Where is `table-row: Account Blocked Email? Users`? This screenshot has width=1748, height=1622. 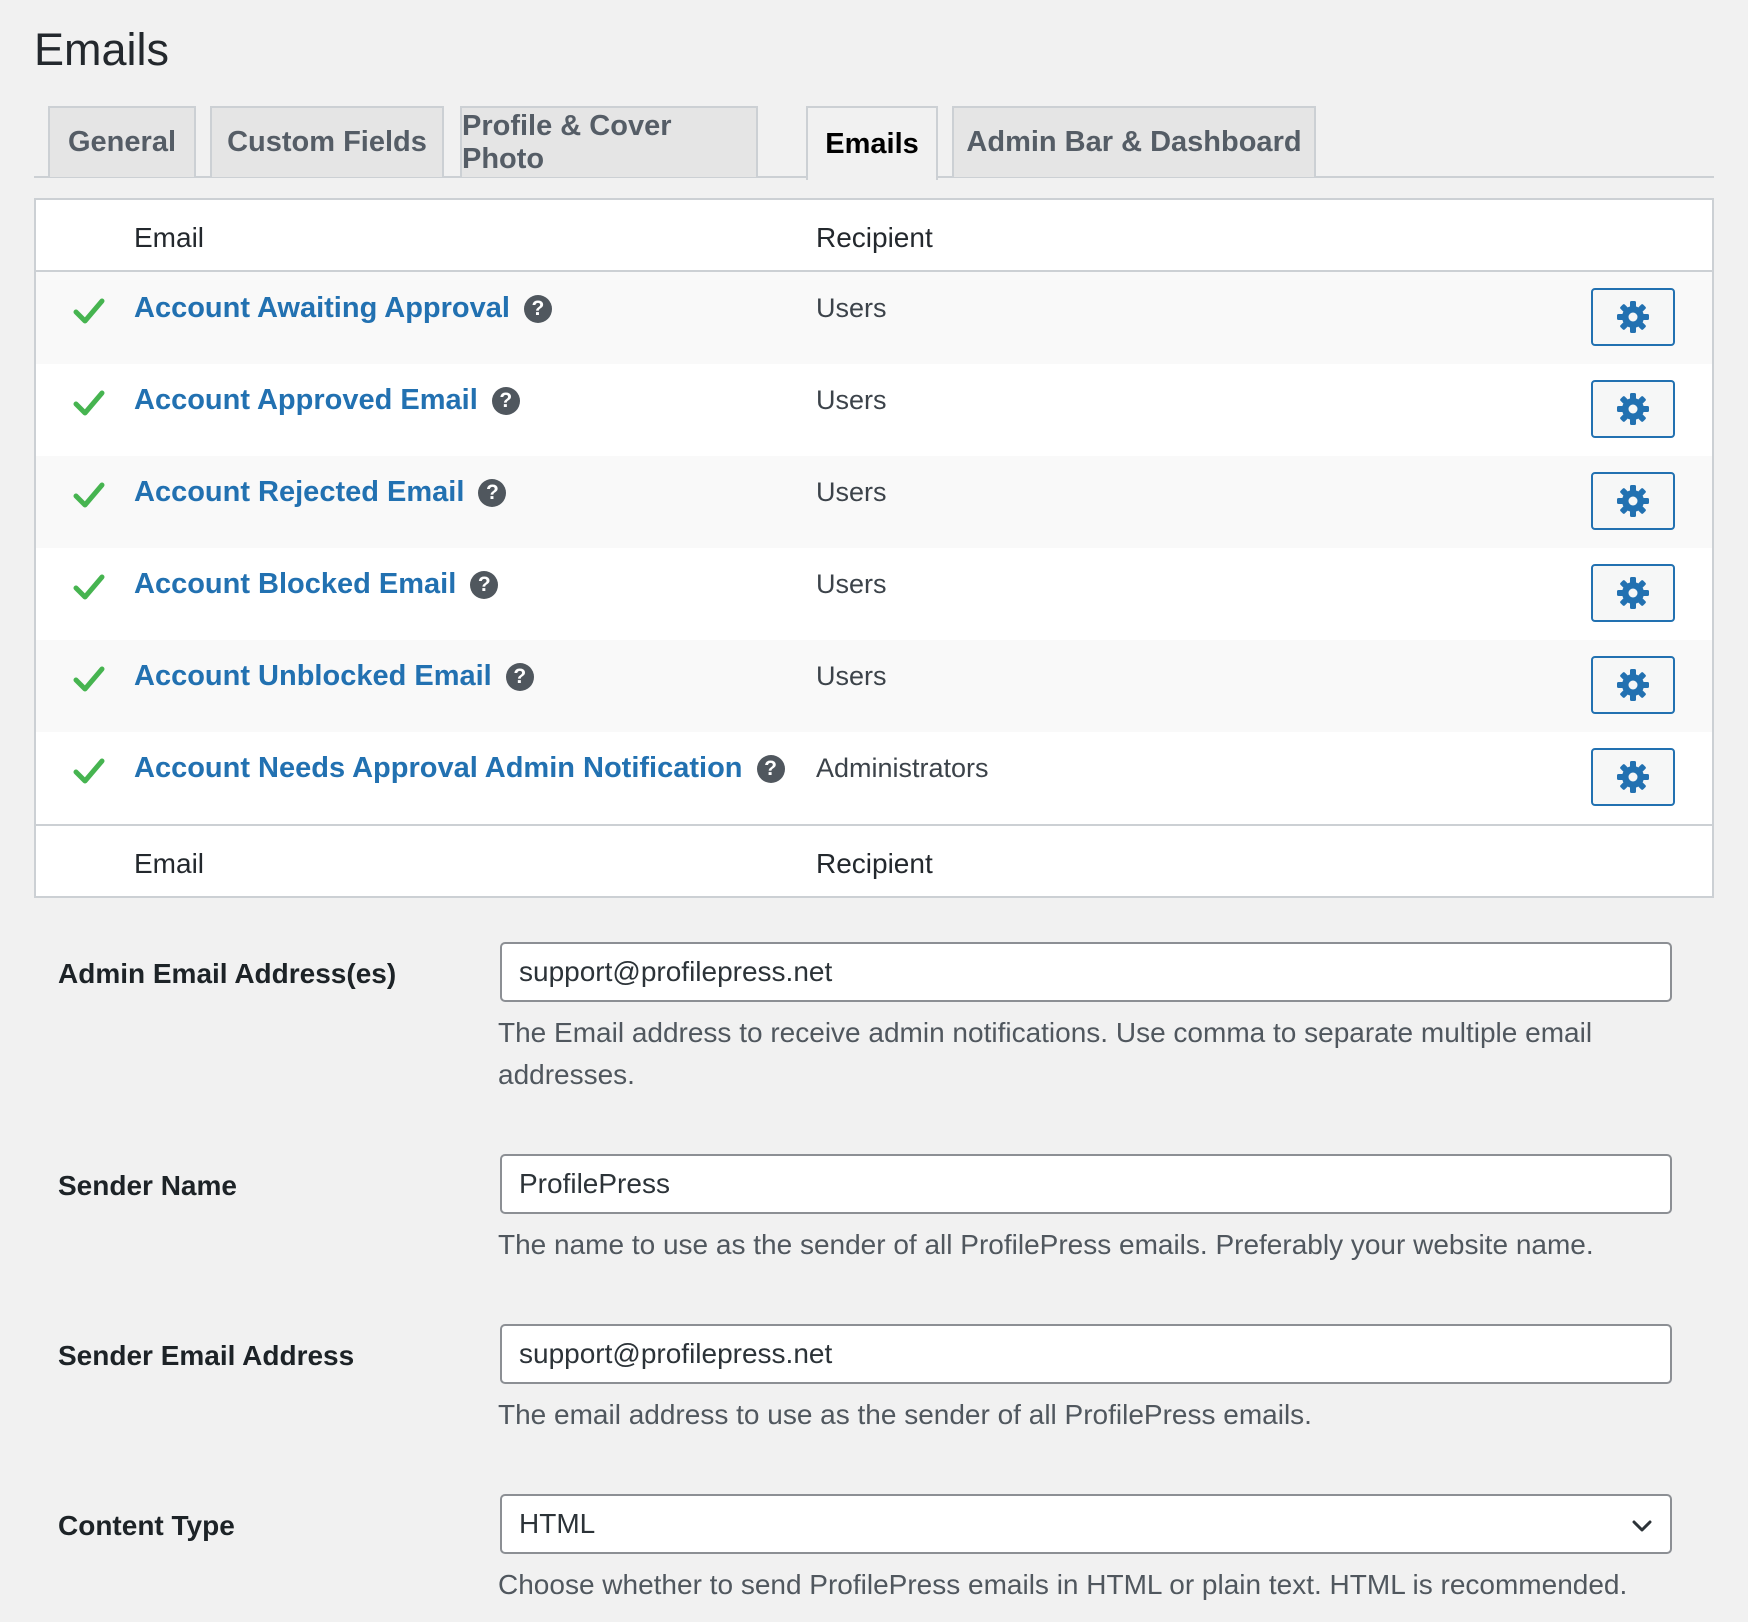
table-row: Account Blocked Email? Users is located at coordinates (874, 594).